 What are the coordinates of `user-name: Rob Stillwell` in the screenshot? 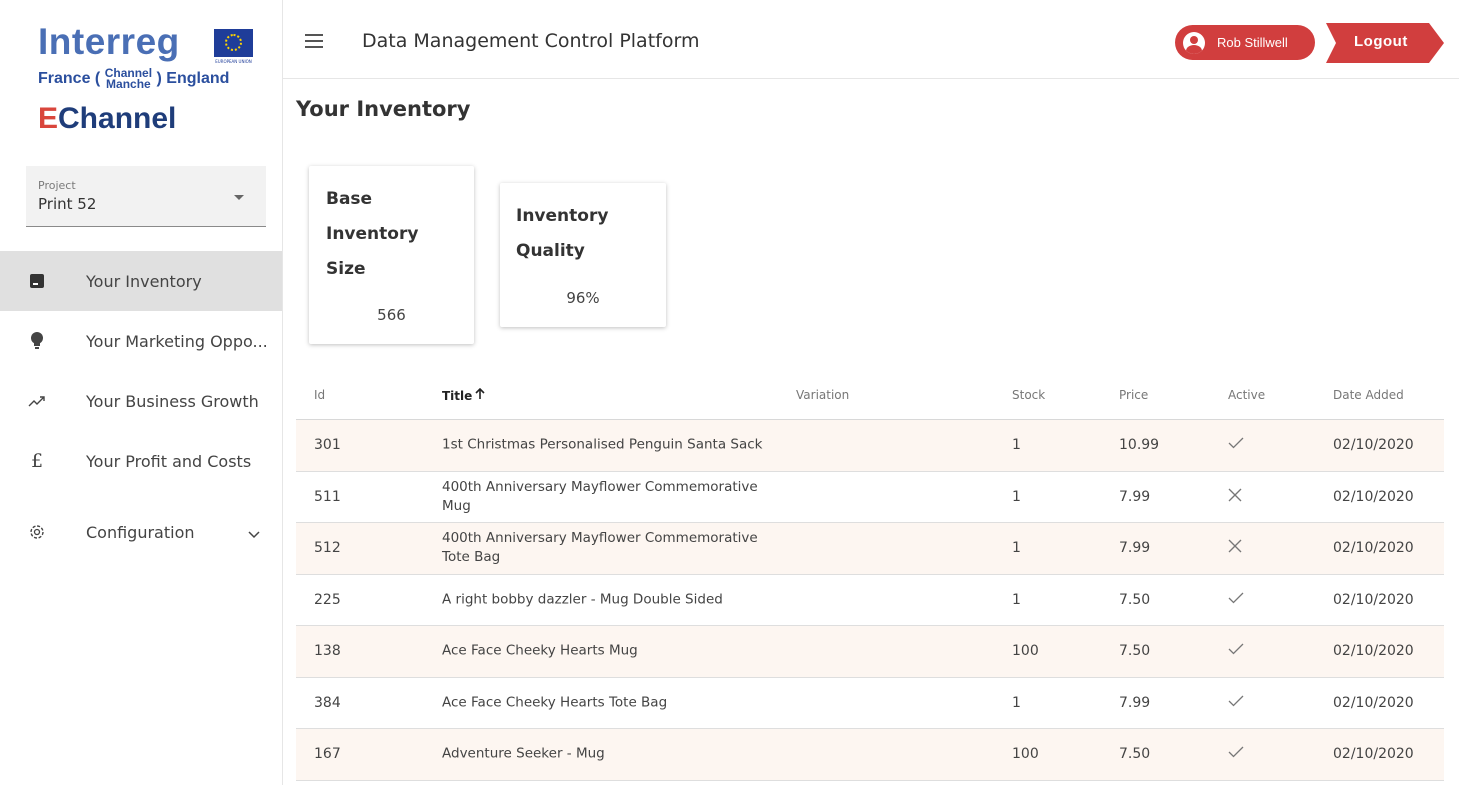 It's located at (1252, 42).